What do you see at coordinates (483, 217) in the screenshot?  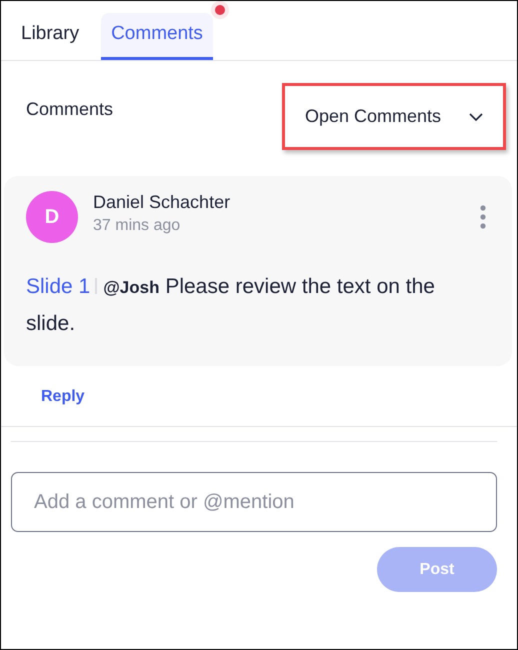 I see `more-options-icon` at bounding box center [483, 217].